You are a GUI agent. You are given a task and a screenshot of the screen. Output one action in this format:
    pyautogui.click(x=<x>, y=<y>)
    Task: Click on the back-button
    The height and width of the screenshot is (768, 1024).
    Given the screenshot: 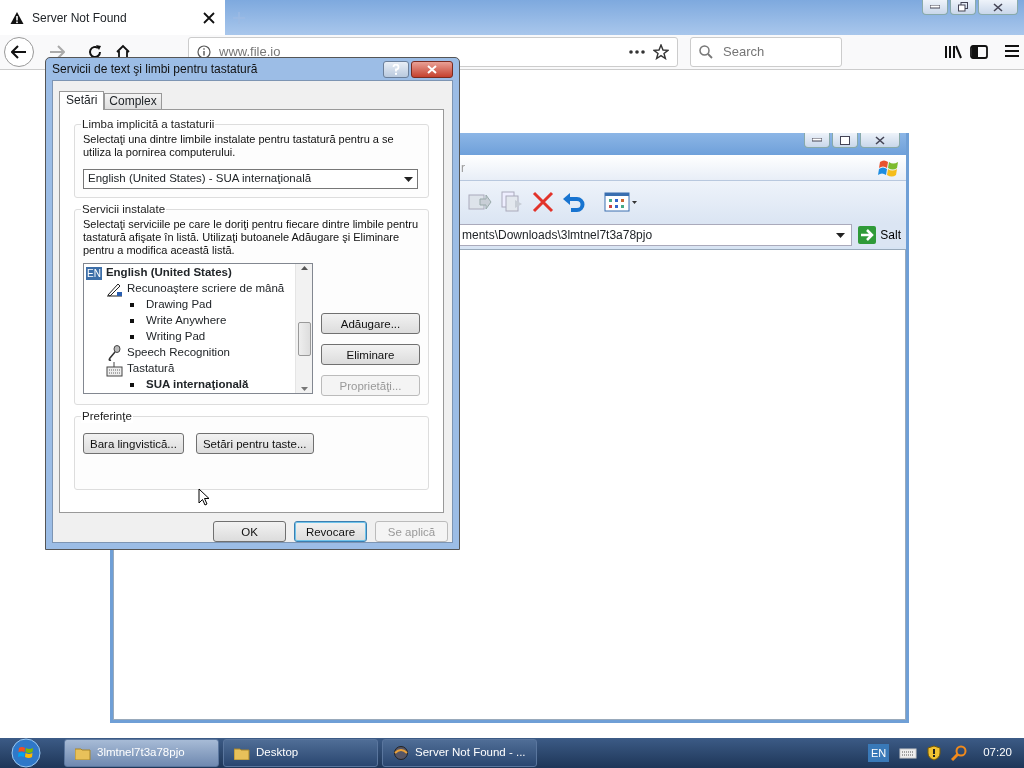 What is the action you would take?
    pyautogui.click(x=19, y=52)
    